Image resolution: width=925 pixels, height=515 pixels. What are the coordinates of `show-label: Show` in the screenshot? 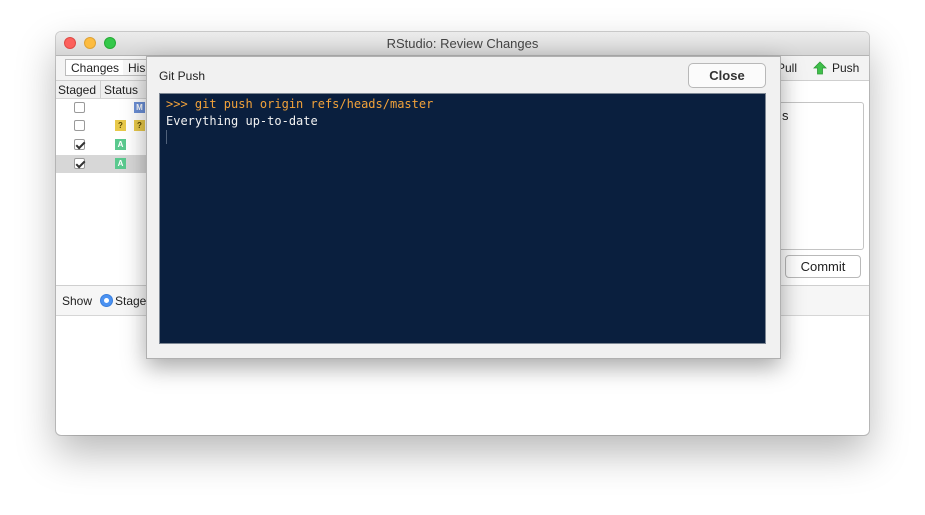 It's located at (77, 301).